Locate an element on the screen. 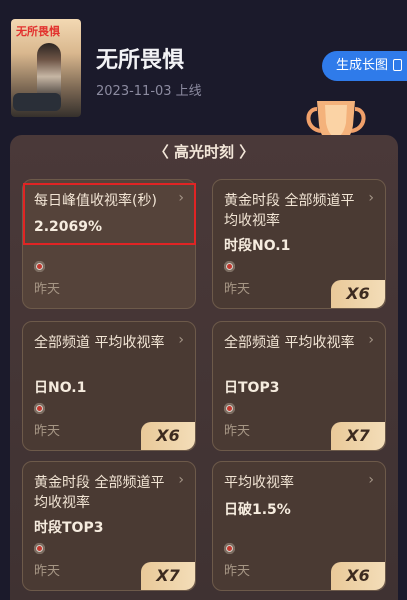 This screenshot has width=407, height=600. card-value: 日TOP3 is located at coordinates (252, 388).